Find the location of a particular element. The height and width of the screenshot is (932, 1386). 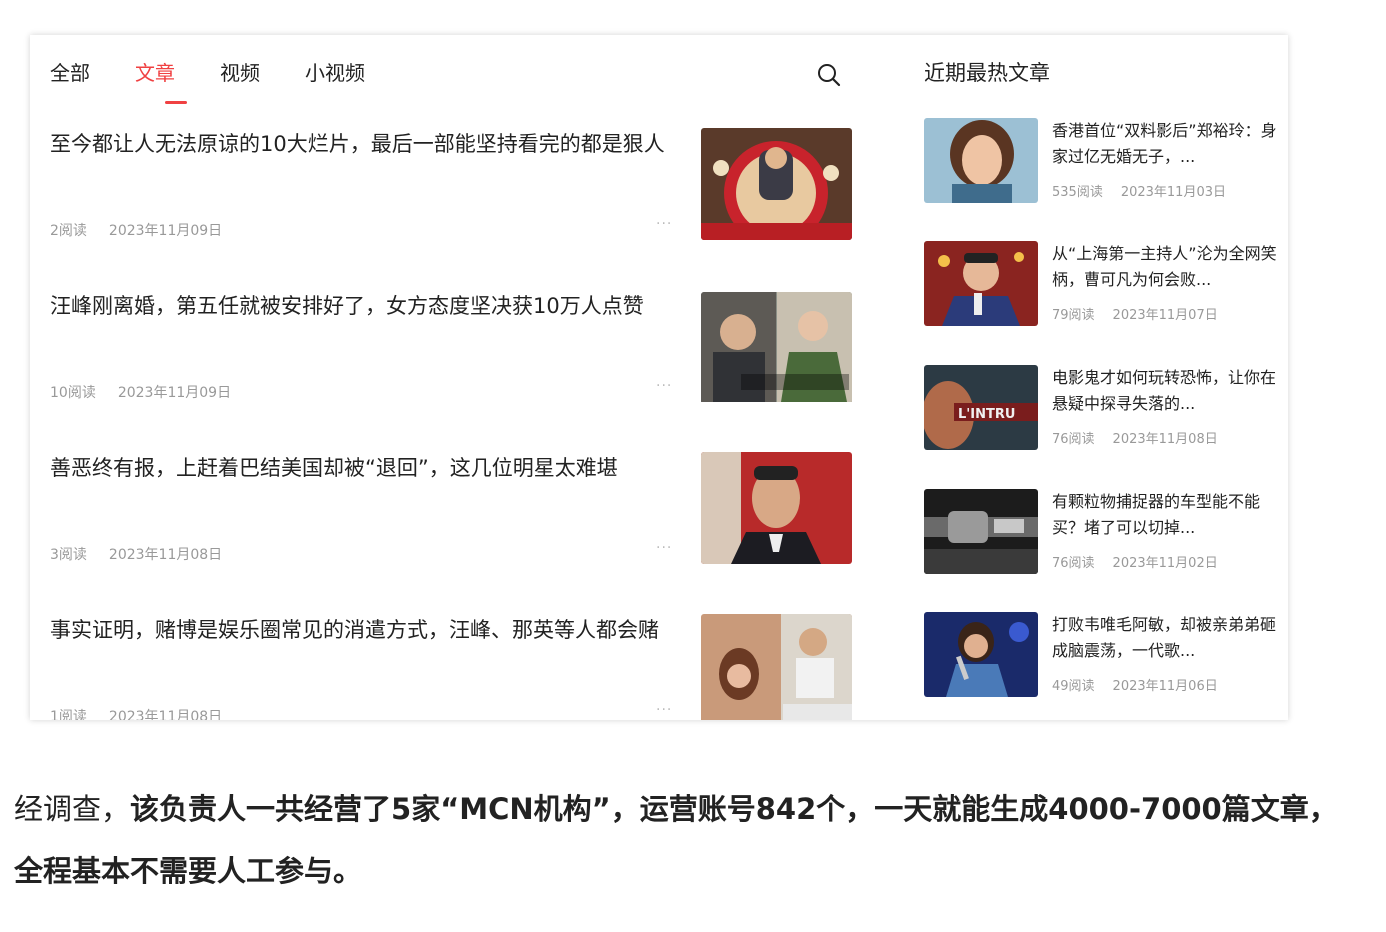

search-button is located at coordinates (829, 75).